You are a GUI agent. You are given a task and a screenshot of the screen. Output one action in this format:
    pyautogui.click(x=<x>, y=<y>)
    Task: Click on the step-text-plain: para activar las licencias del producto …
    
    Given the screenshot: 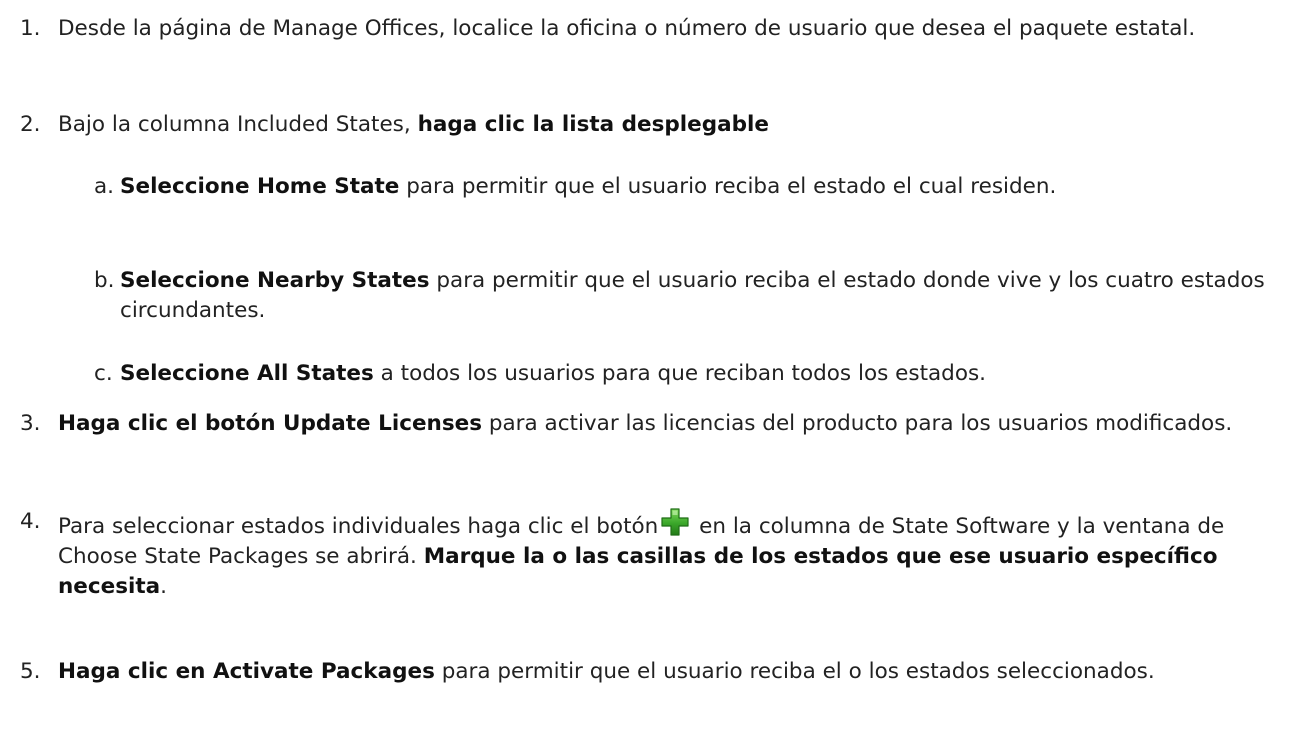 What is the action you would take?
    pyautogui.click(x=857, y=423)
    